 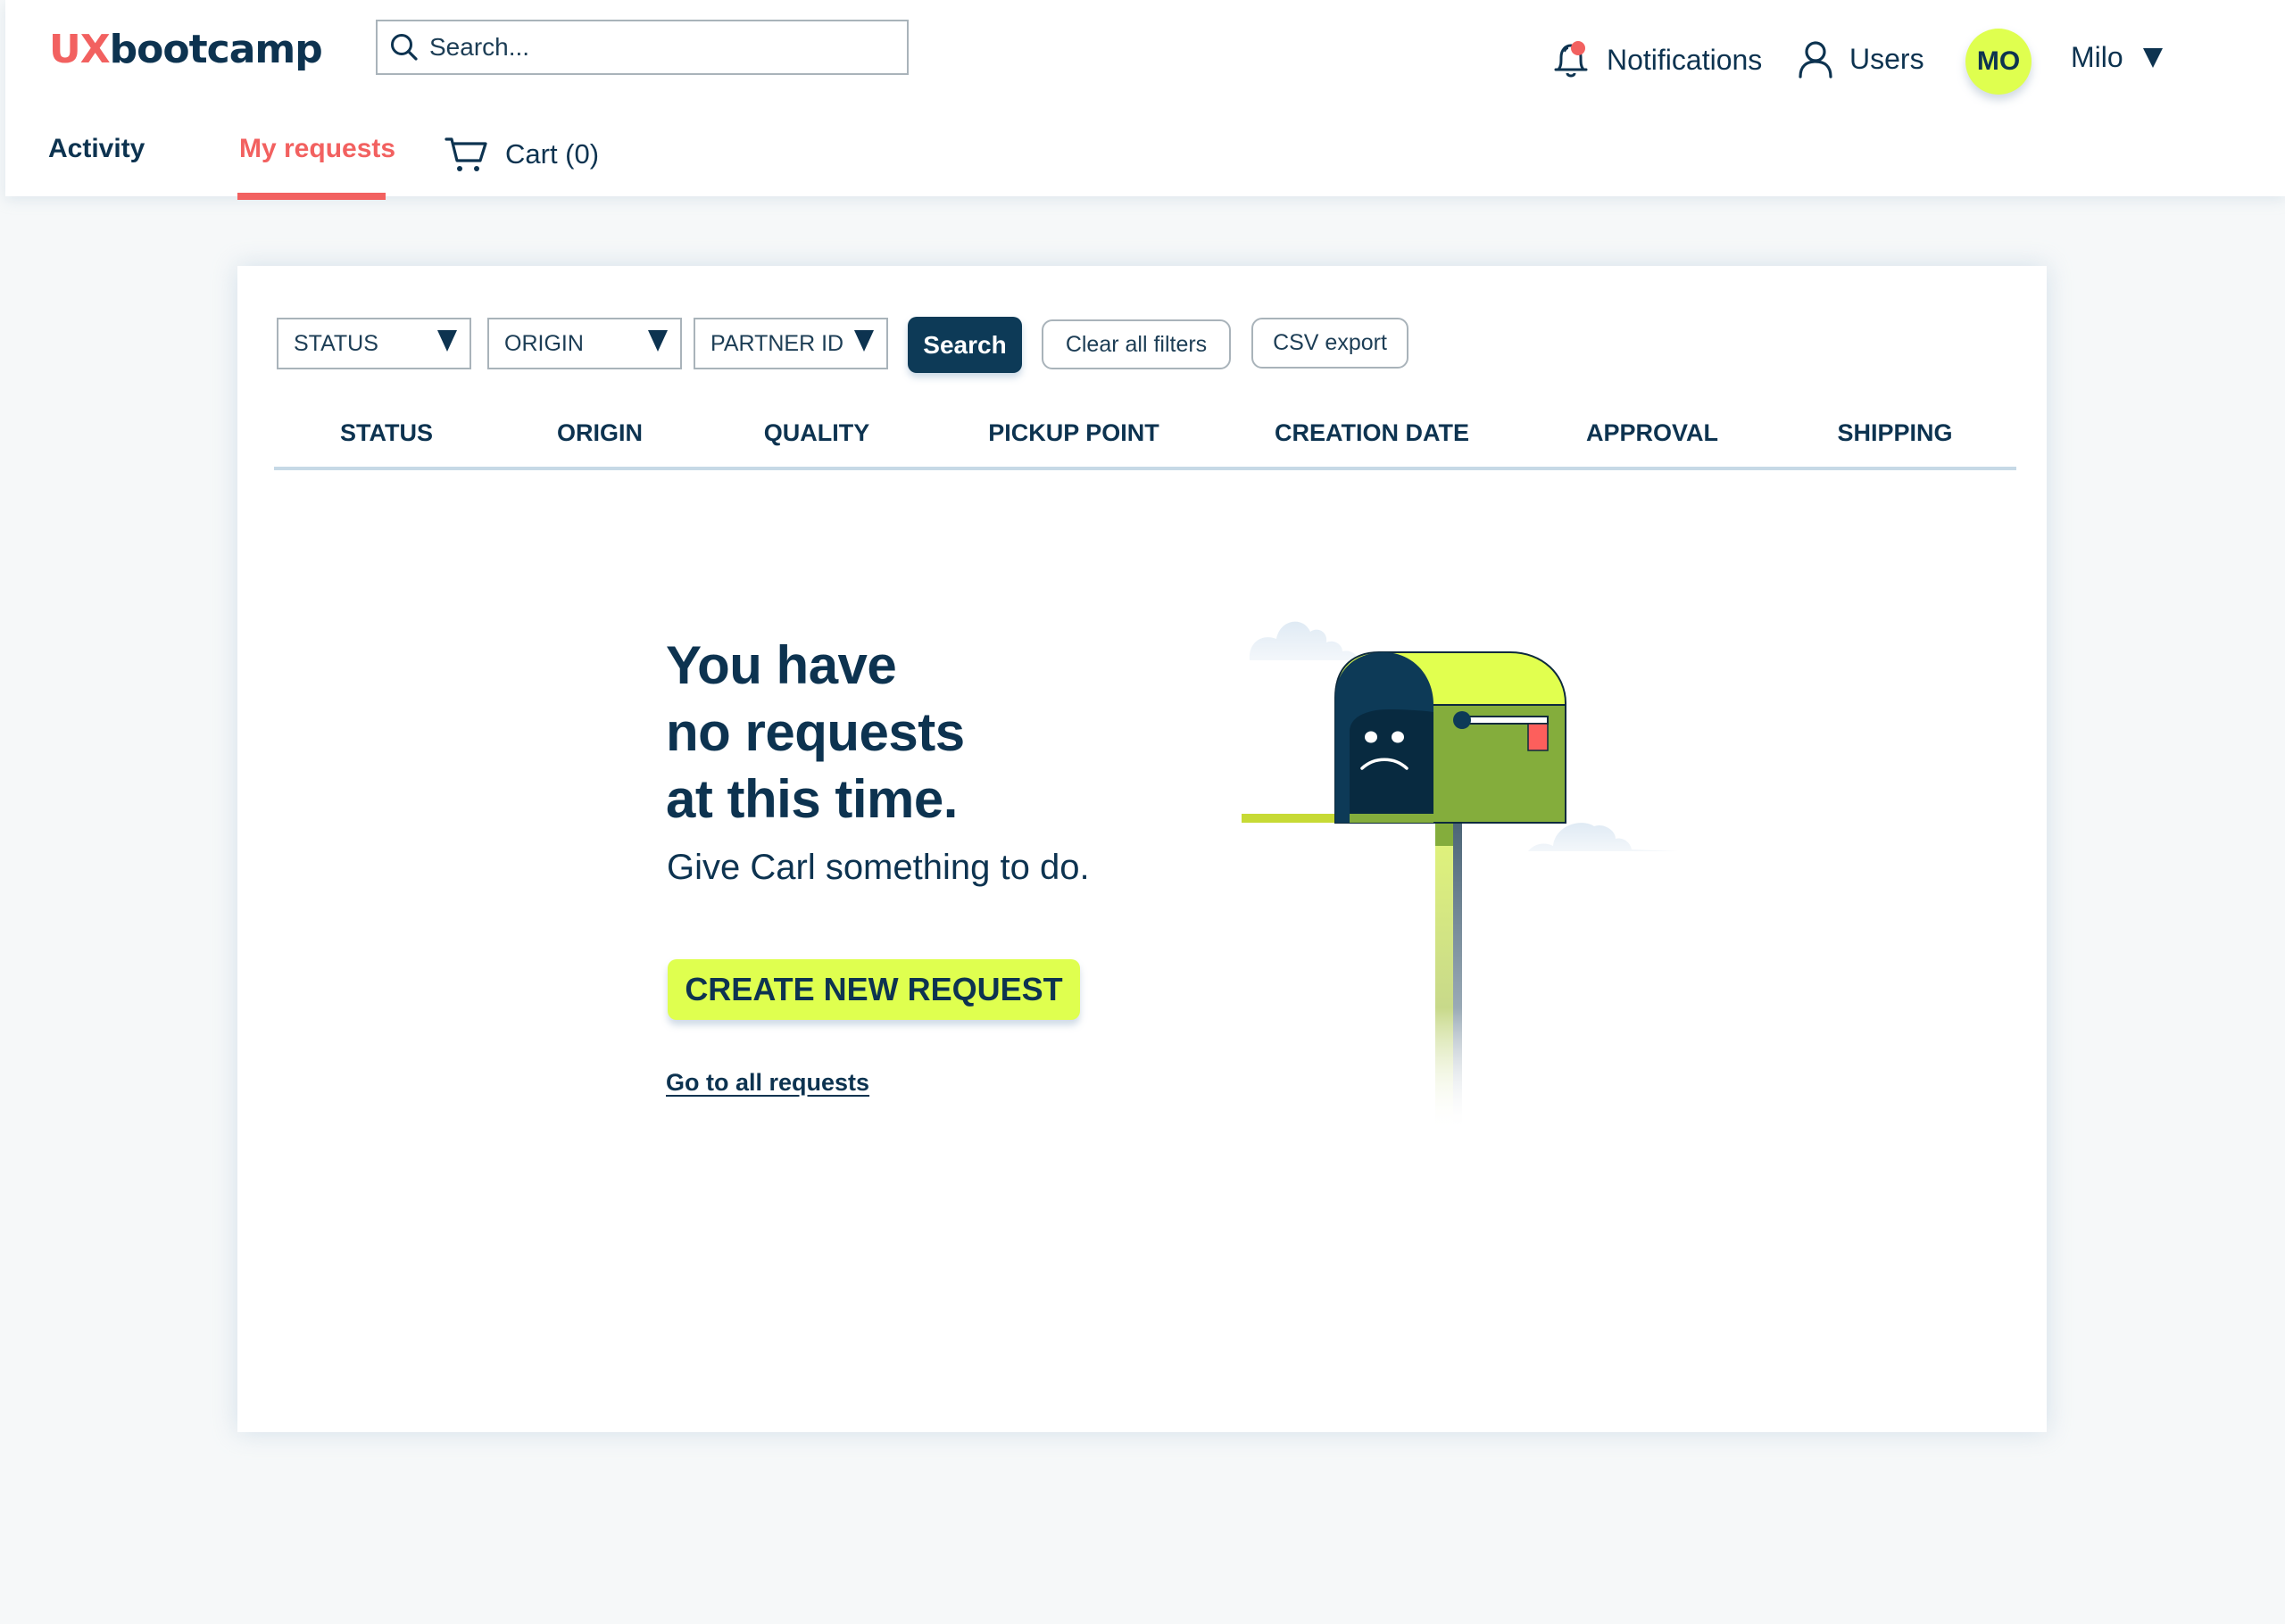 I want to click on sad-mailbox-icon, so click(x=1460, y=876).